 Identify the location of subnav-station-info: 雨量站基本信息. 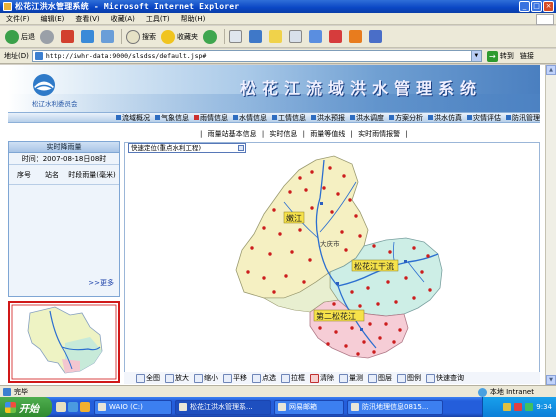
(232, 134).